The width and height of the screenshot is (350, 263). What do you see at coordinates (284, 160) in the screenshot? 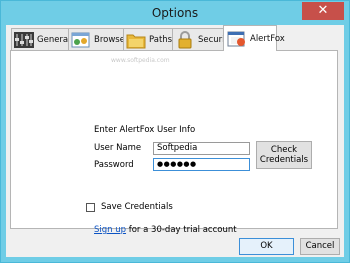
I see `check-credentials-line2: Credentials` at bounding box center [284, 160].